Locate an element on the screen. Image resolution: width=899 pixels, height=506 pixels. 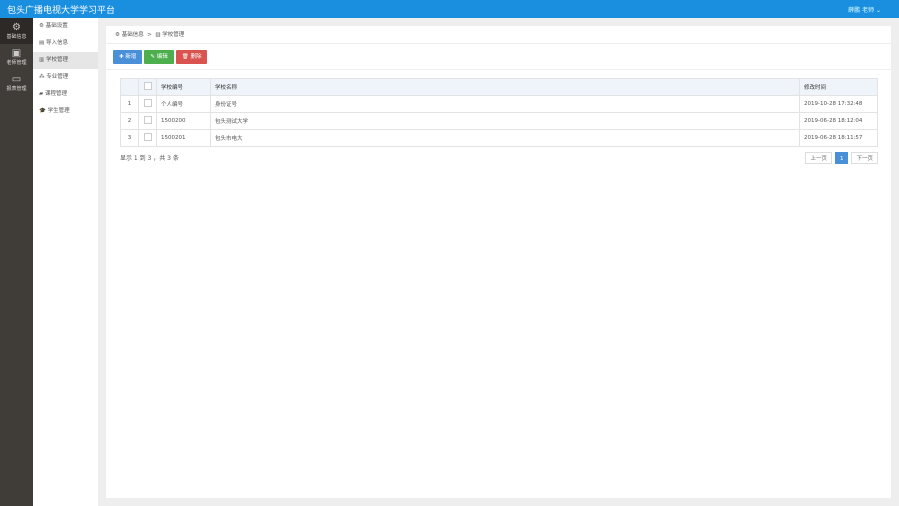
select-all-checkbox is located at coordinates (147, 86).